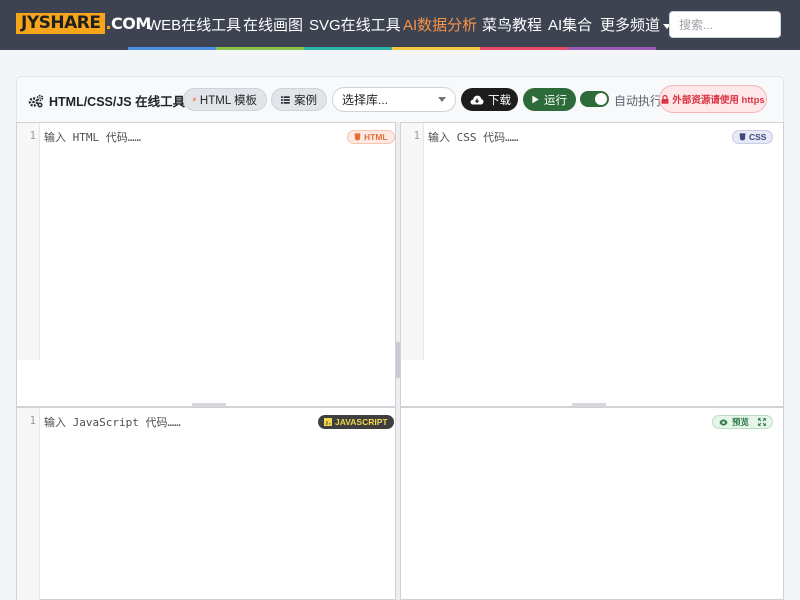 This screenshot has height=600, width=800. I want to click on nav-more-label: 更多频道, so click(630, 25).